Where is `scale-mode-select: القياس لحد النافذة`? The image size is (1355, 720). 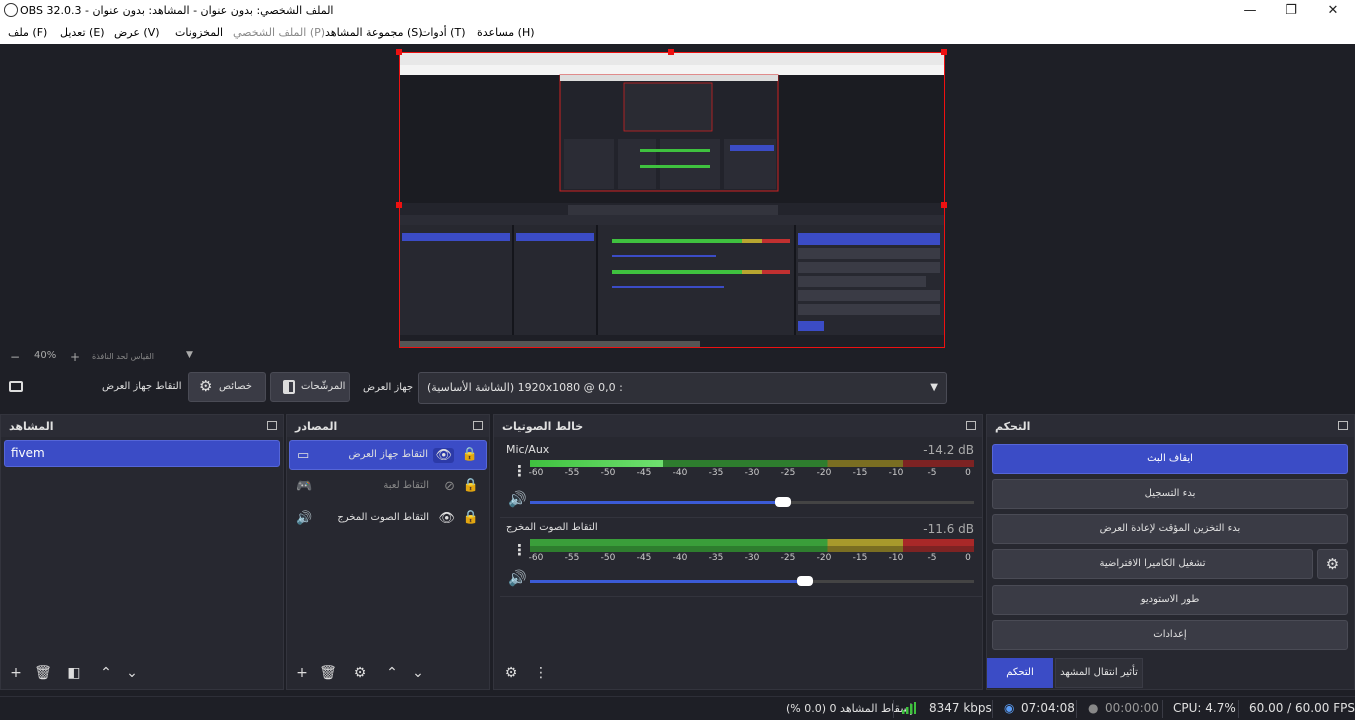
scale-mode-select: القياس لحد النافذة is located at coordinates (123, 356).